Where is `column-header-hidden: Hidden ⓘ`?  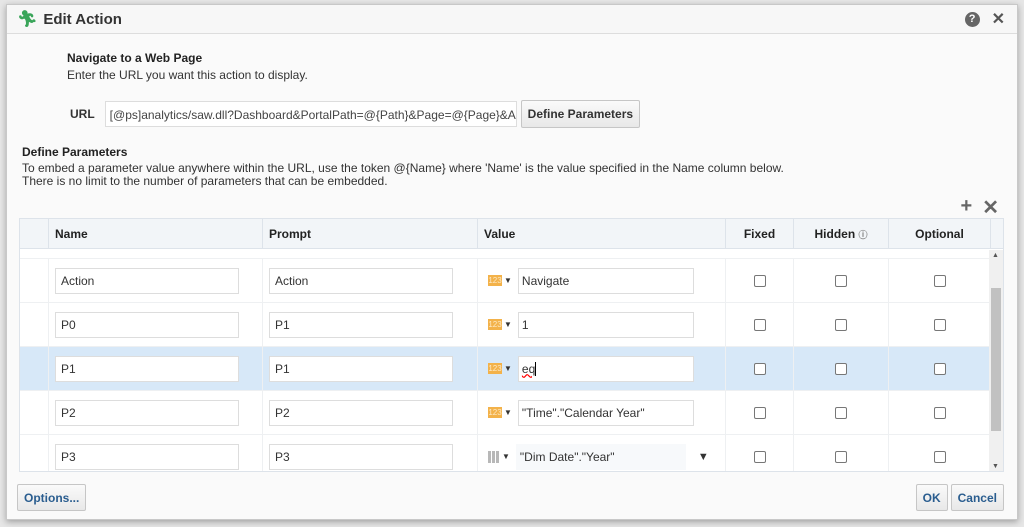
column-header-hidden: Hidden ⓘ is located at coordinates (841, 233).